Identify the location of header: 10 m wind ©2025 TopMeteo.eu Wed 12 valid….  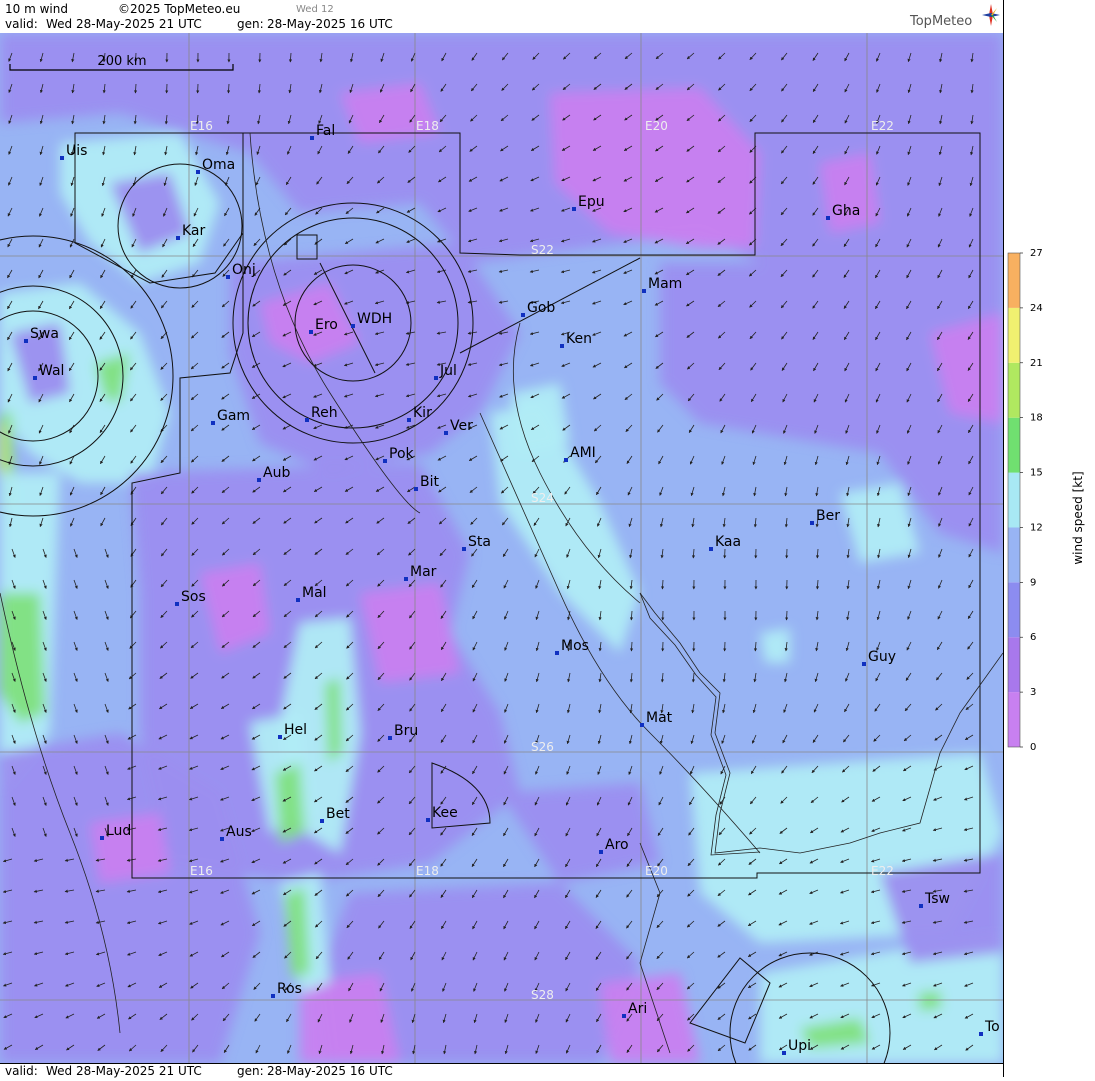
(501, 17).